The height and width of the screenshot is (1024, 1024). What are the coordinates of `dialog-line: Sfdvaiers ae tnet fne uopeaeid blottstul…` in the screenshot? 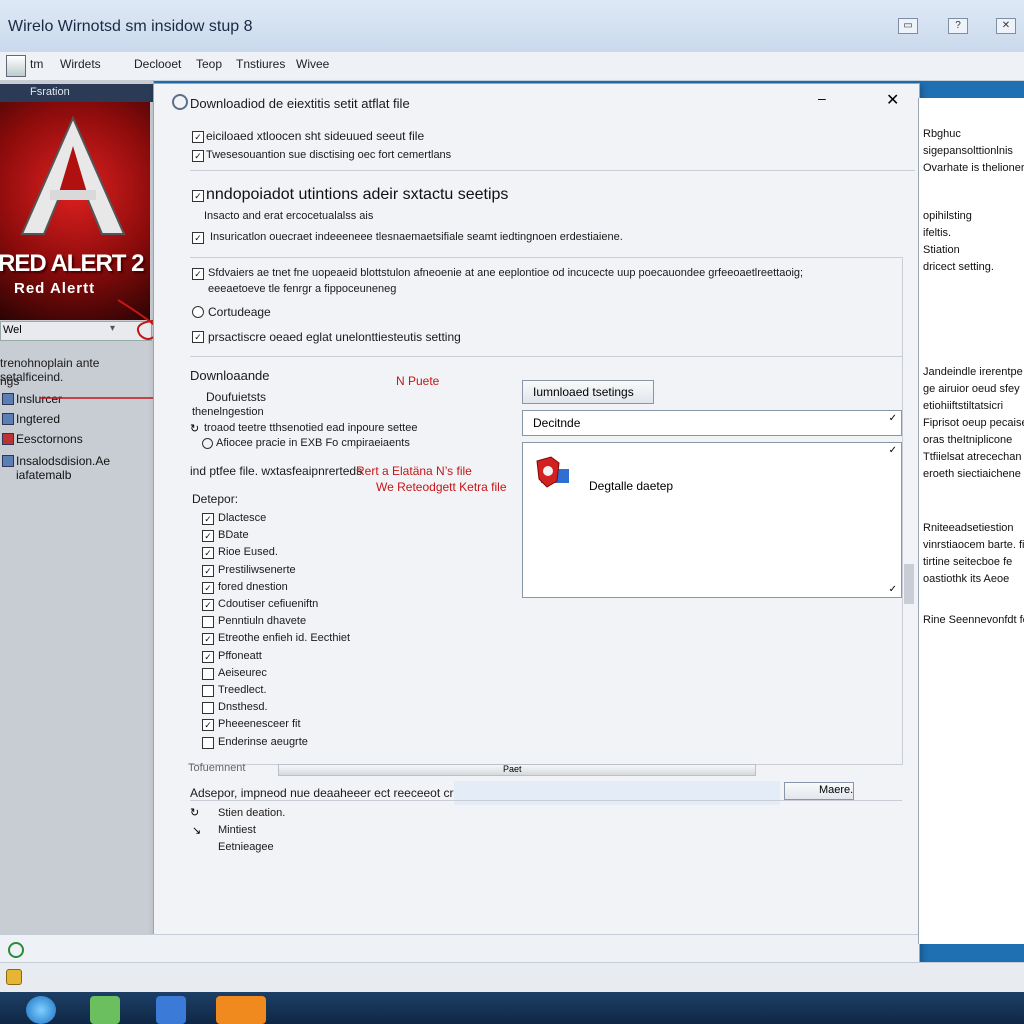 It's located at (506, 273).